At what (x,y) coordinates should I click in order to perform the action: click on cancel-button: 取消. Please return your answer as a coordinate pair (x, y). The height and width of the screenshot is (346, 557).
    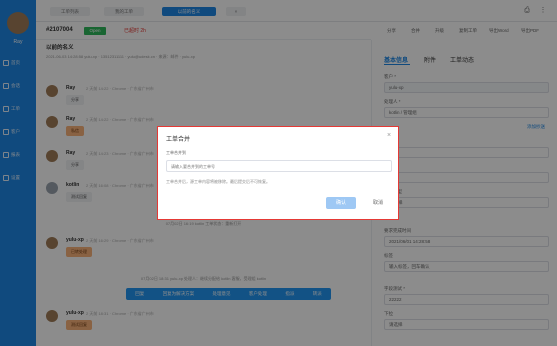
    Looking at the image, I should click on (378, 203).